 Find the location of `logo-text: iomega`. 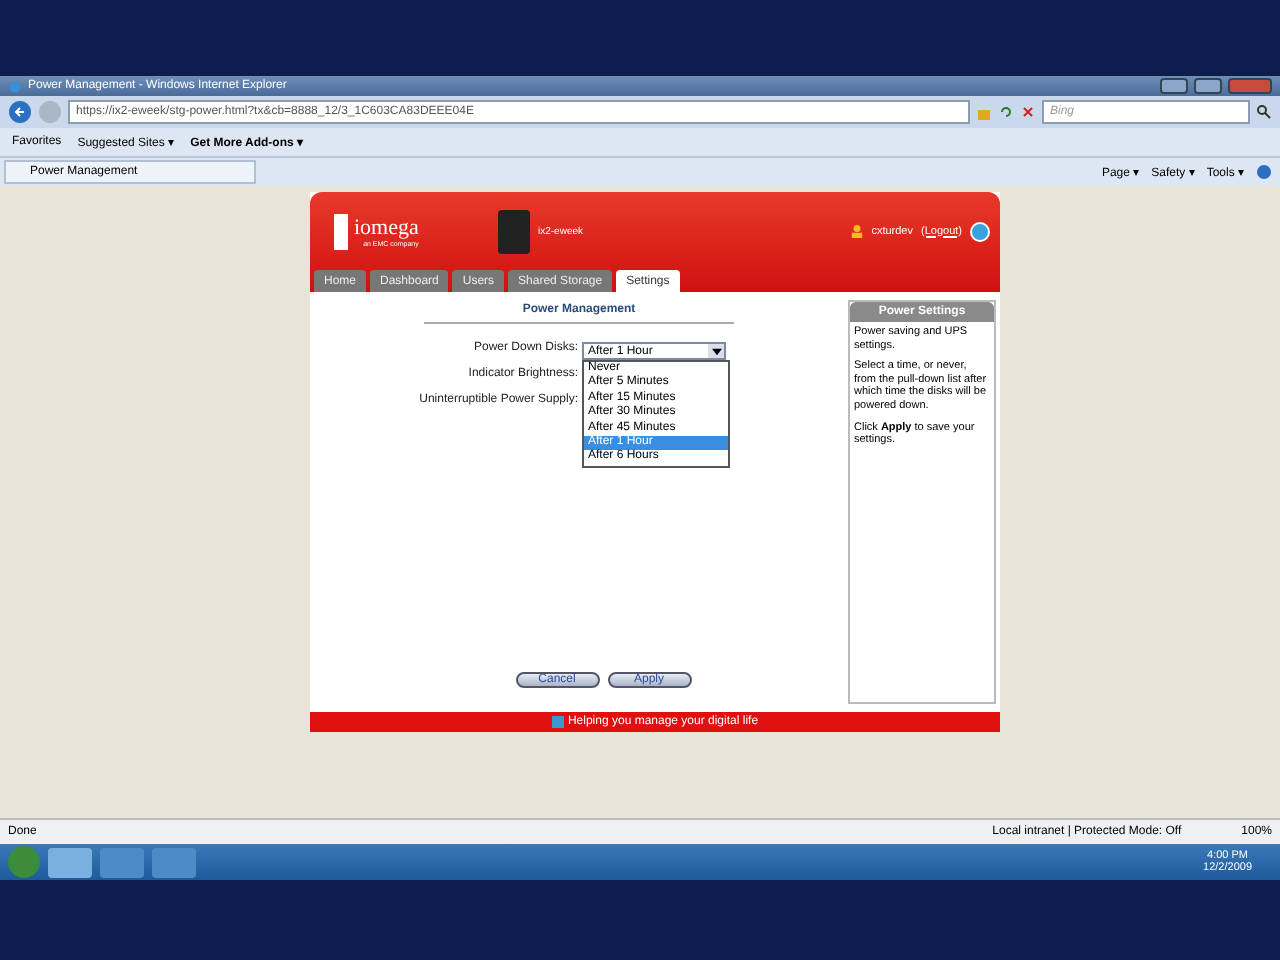

logo-text: iomega is located at coordinates (386, 227).